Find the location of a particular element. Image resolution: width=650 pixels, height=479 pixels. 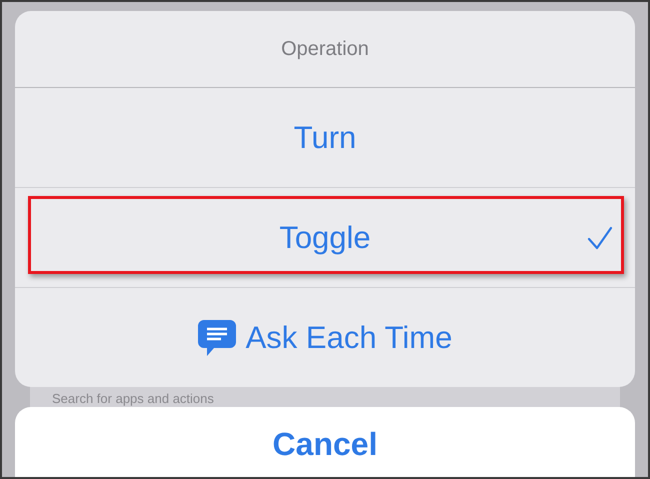

search-field: Search for apps and actions is located at coordinates (325, 398).